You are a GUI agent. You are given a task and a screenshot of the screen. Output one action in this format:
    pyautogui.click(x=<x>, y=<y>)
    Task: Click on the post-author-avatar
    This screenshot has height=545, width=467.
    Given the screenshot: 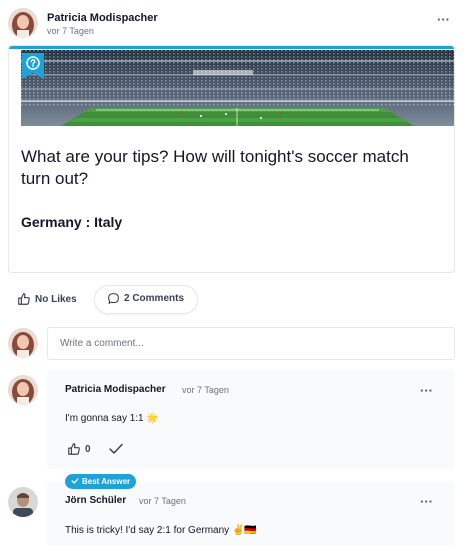 What is the action you would take?
    pyautogui.click(x=23, y=23)
    